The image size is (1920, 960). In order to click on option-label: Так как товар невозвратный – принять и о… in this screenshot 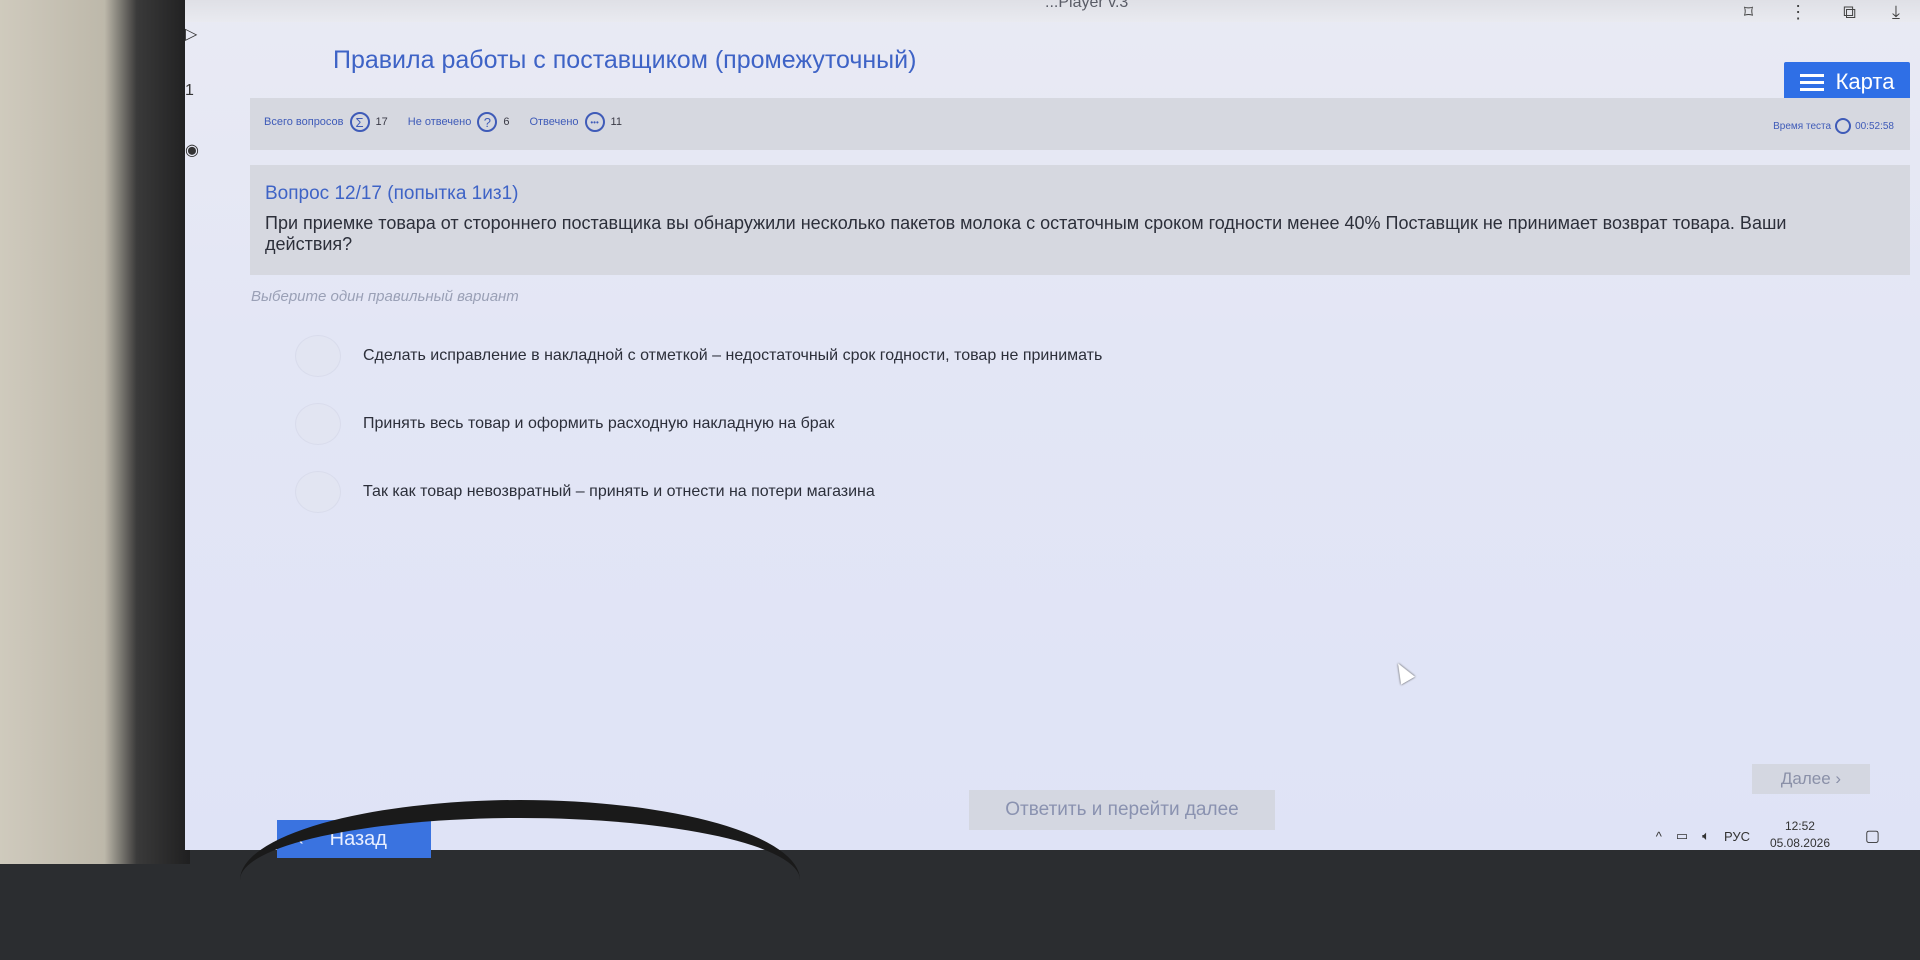, I will do `click(619, 492)`.